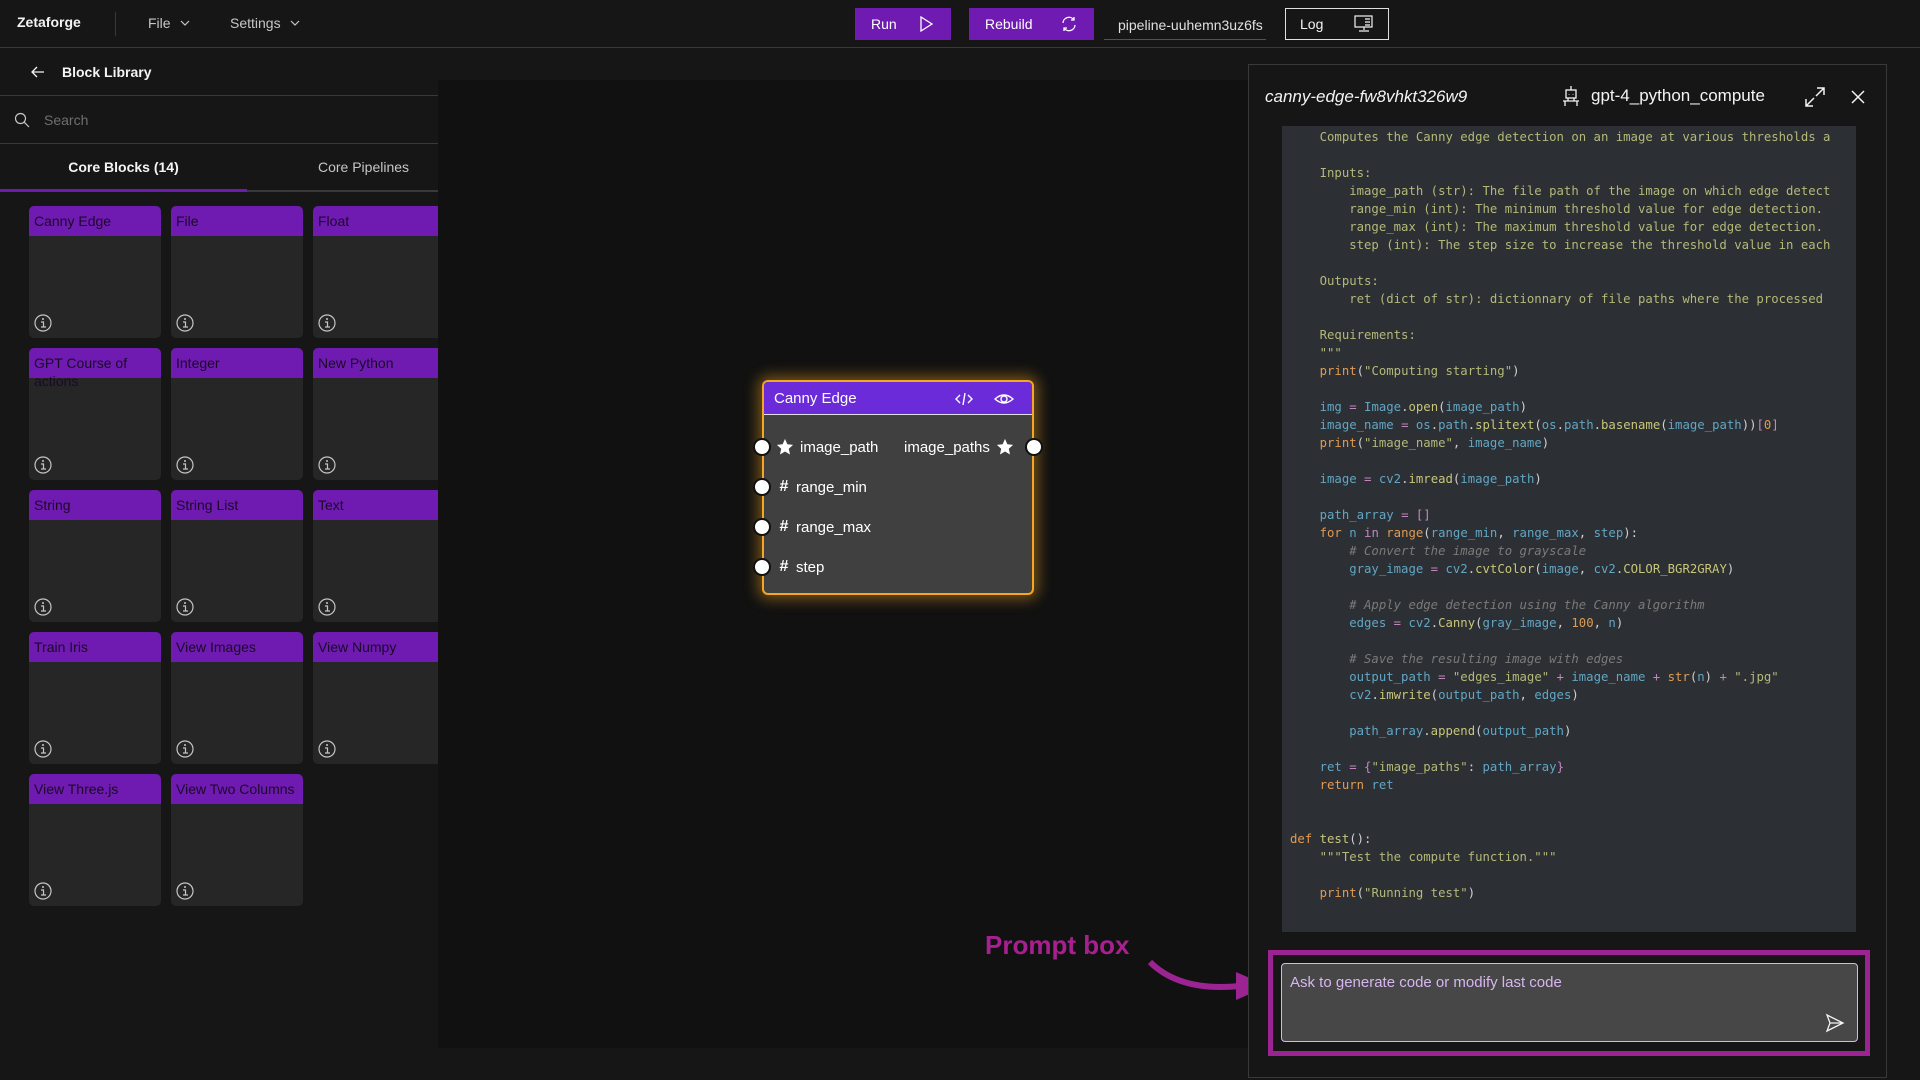 This screenshot has width=1920, height=1080. I want to click on close-icon, so click(1858, 97).